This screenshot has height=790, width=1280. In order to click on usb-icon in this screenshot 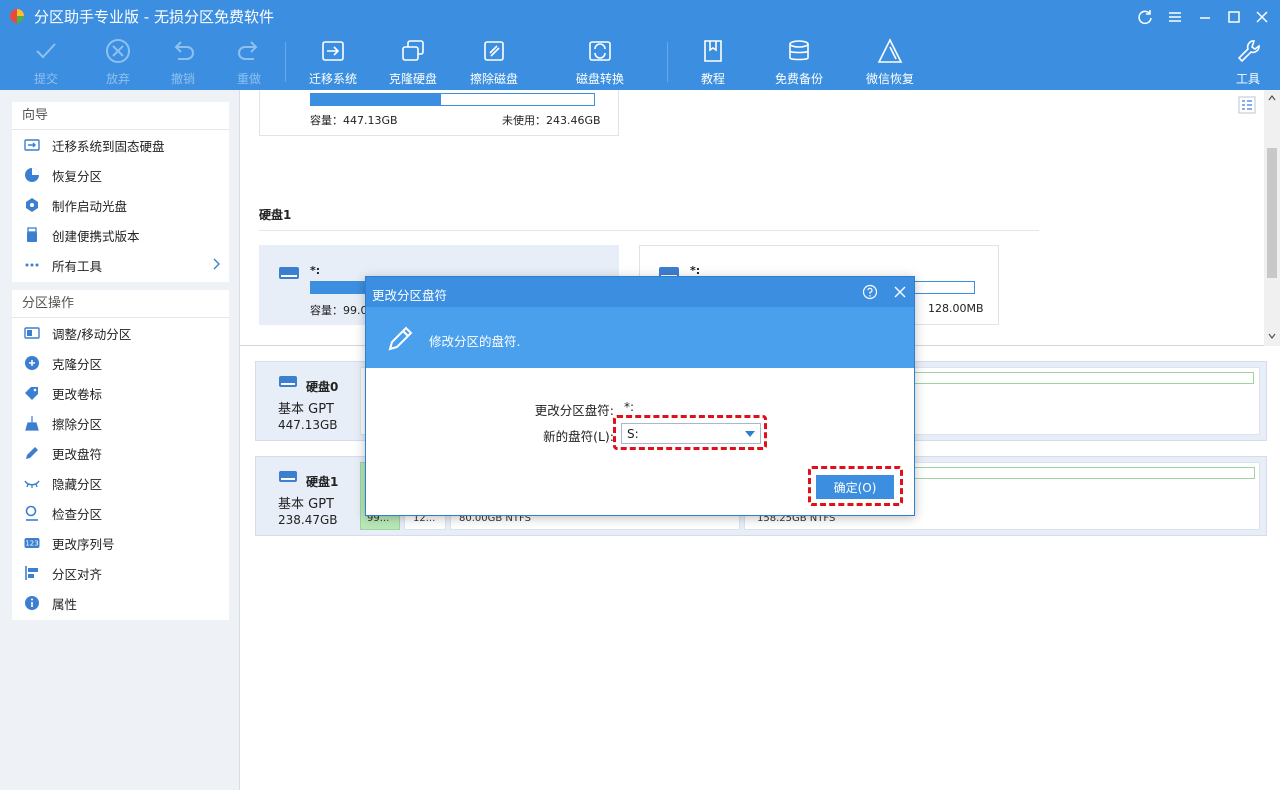, I will do `click(32, 235)`.